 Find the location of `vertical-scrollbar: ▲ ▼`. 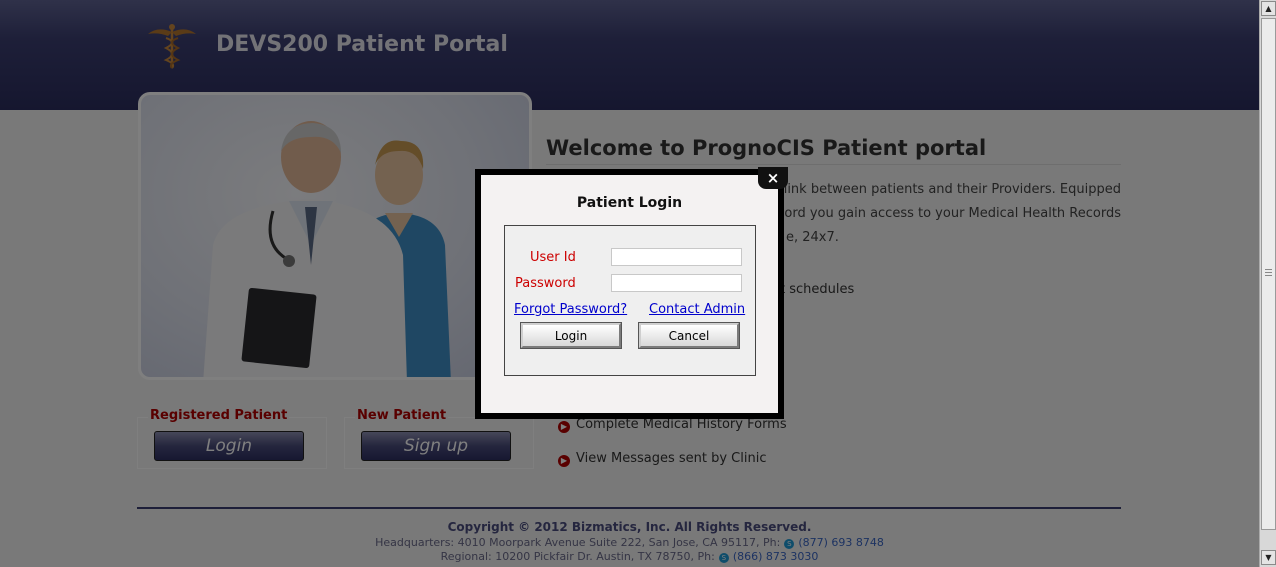

vertical-scrollbar: ▲ ▼ is located at coordinates (1267, 283).